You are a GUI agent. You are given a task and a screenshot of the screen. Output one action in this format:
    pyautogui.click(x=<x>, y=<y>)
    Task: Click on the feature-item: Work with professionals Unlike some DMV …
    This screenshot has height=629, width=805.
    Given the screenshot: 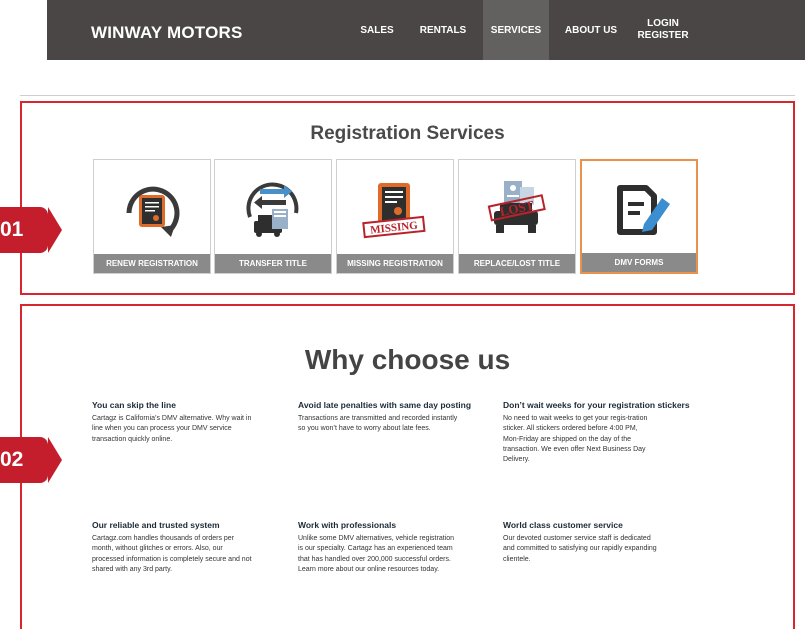 What is the action you would take?
    pyautogui.click(x=378, y=547)
    